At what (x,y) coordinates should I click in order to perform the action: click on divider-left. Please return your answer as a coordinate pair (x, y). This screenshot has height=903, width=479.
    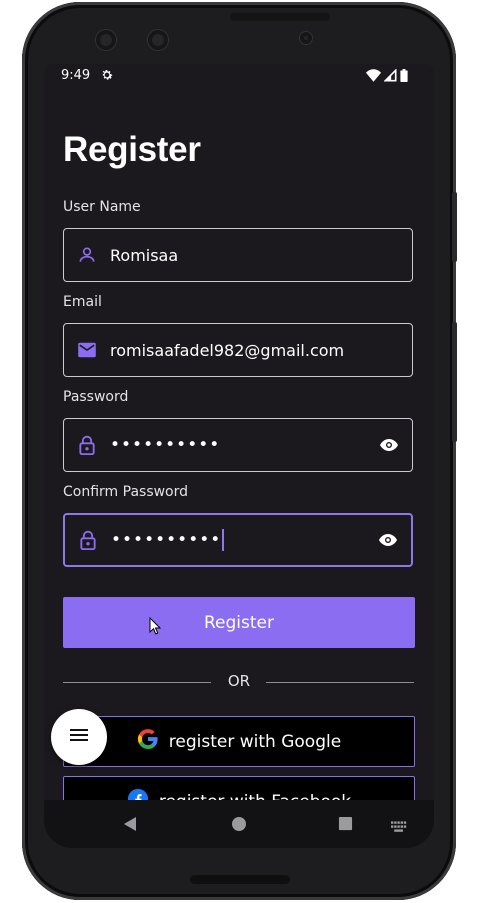
    Looking at the image, I should click on (137, 682).